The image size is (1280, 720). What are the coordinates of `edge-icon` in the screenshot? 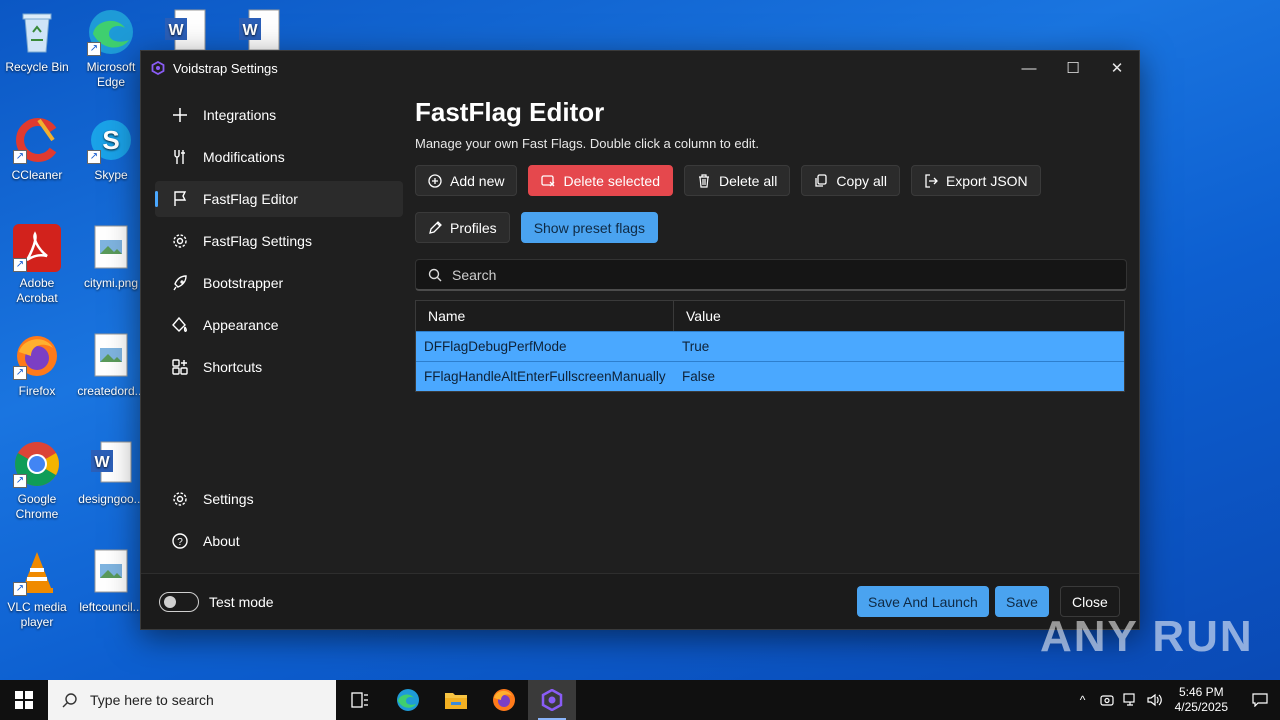 It's located at (408, 700).